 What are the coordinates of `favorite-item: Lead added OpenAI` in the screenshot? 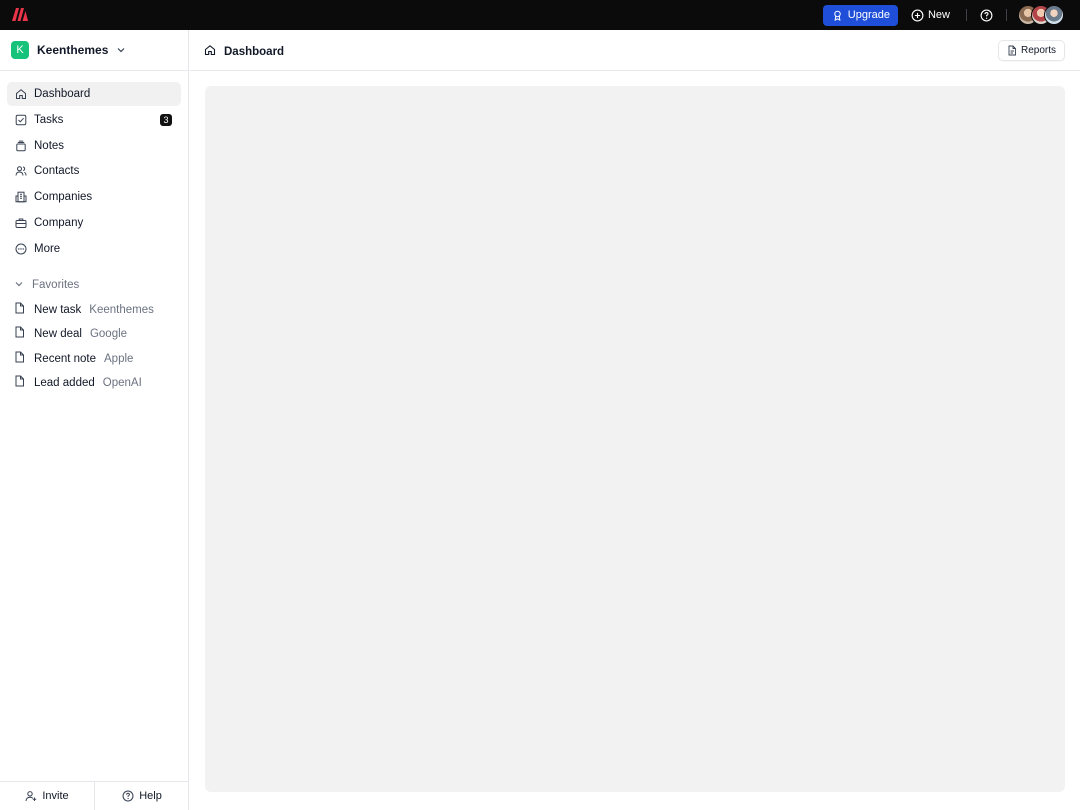 It's located at (84, 383).